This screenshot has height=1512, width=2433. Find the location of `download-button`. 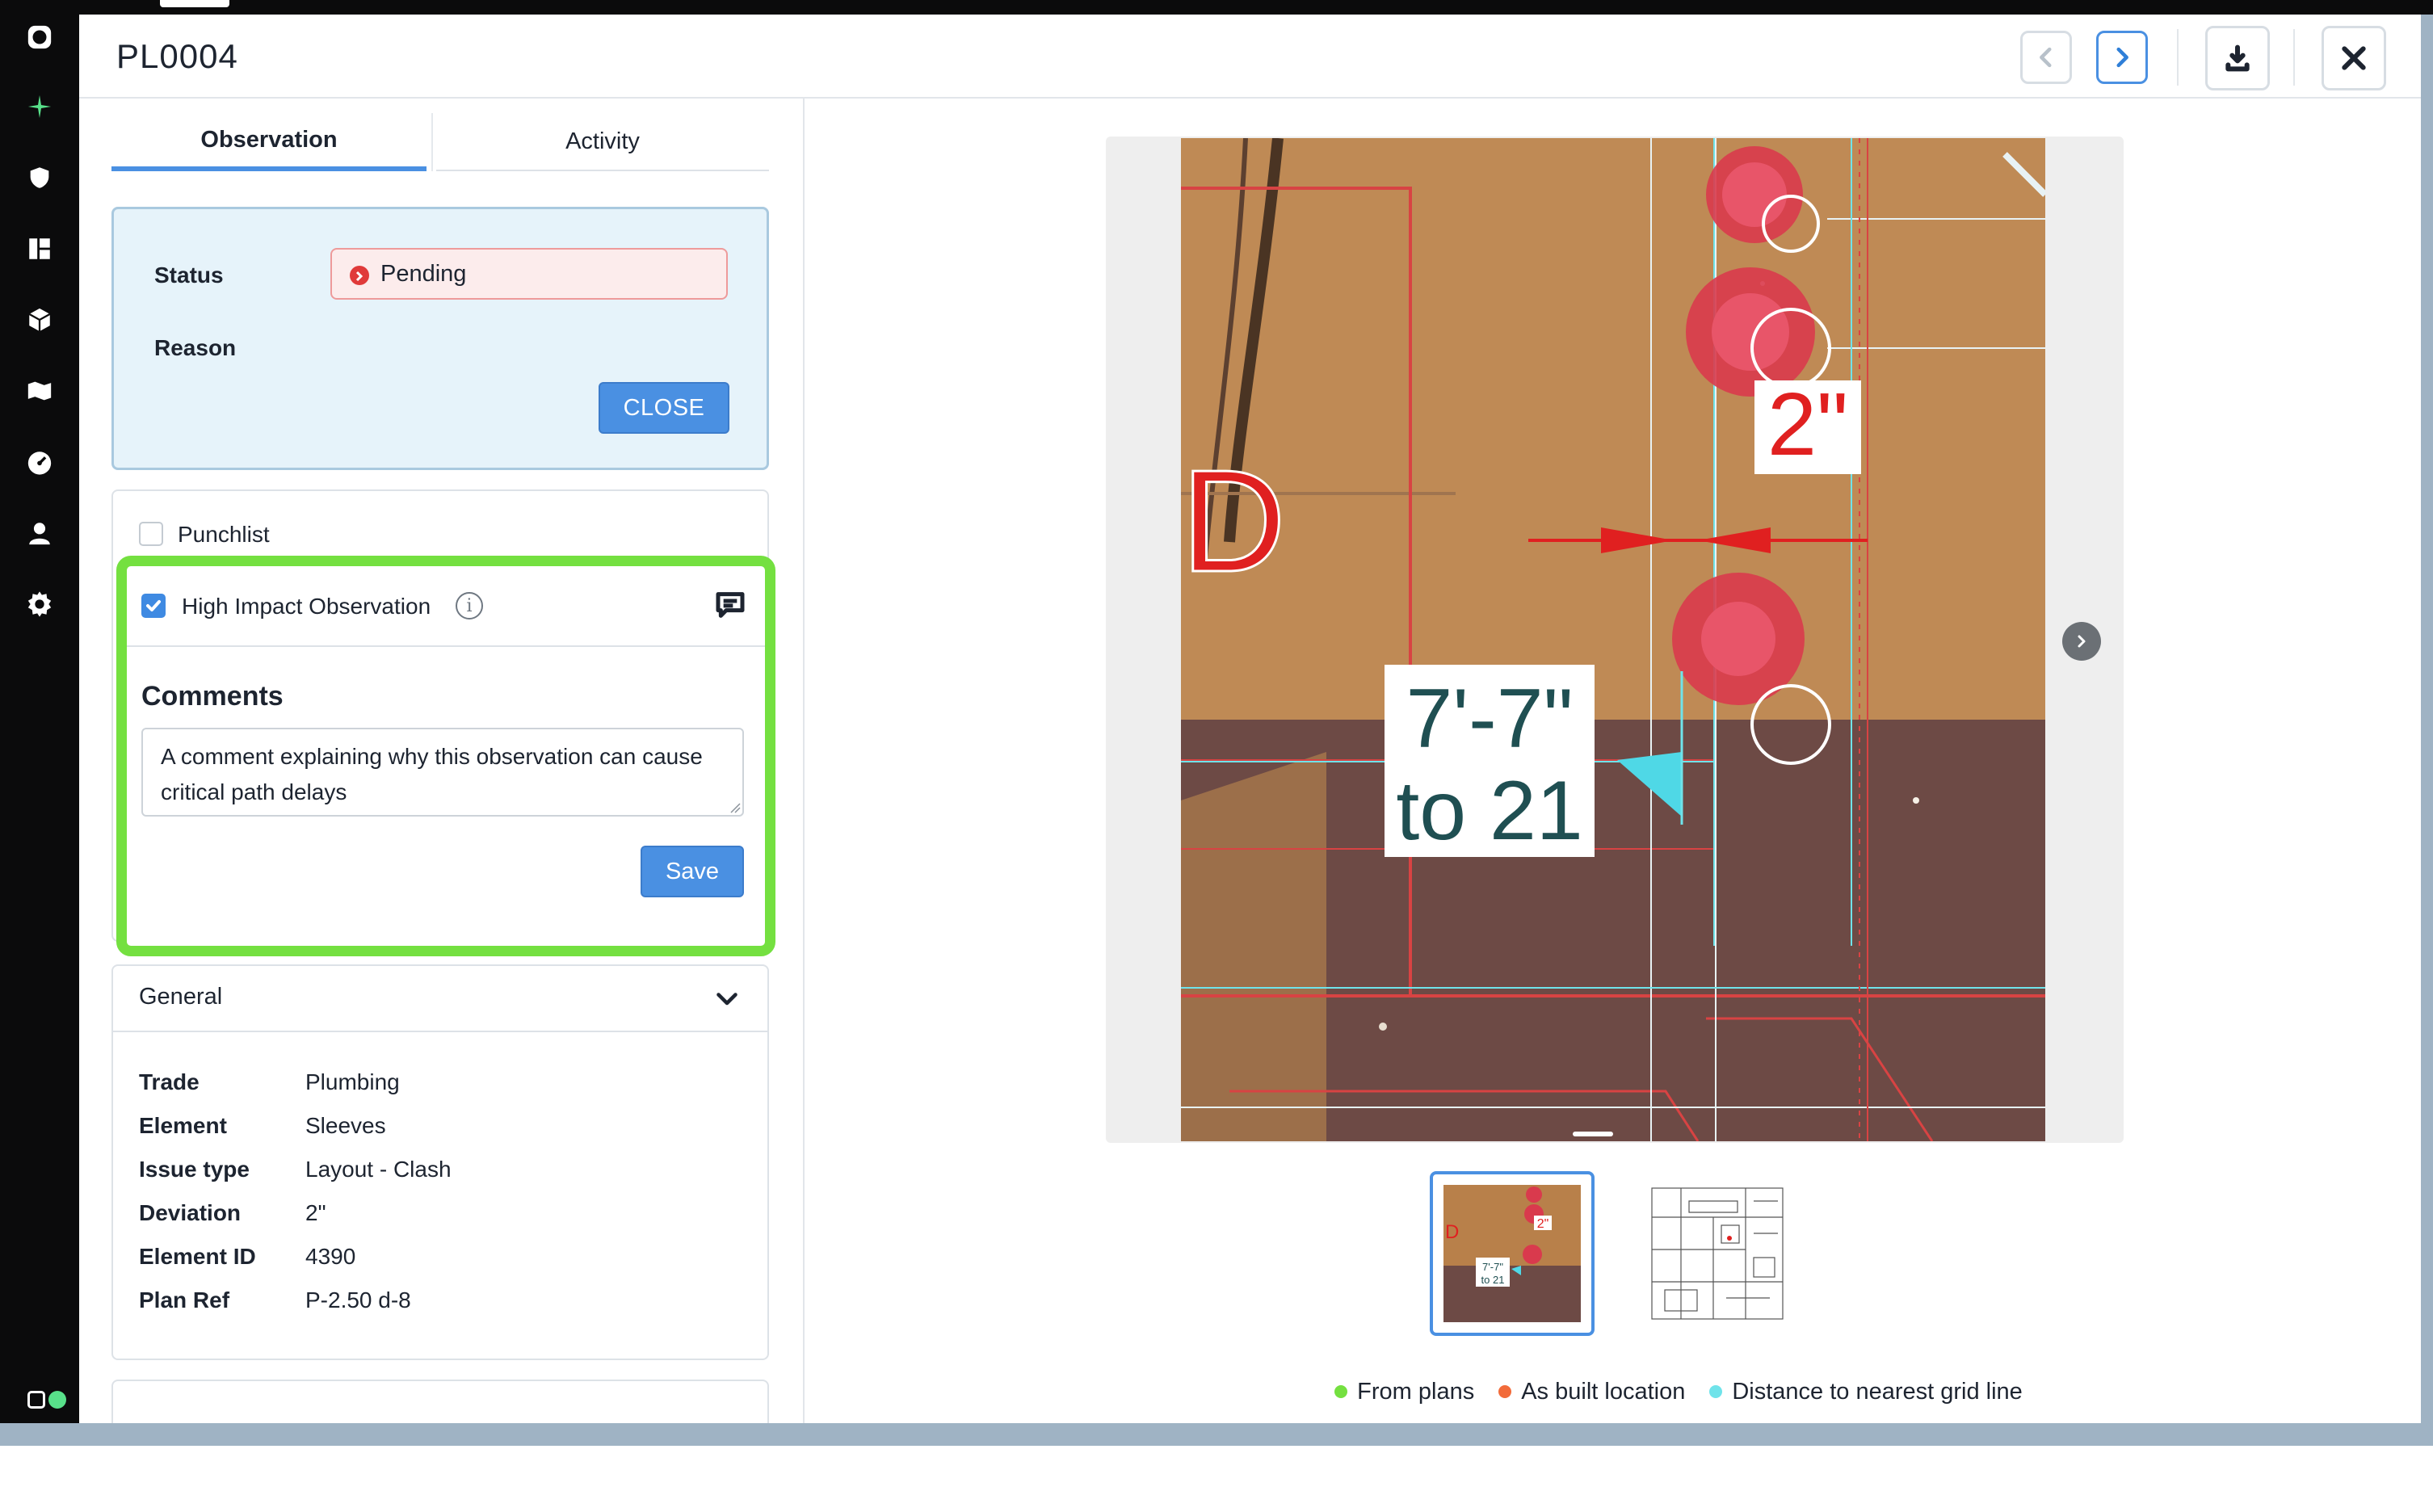

download-button is located at coordinates (2237, 58).